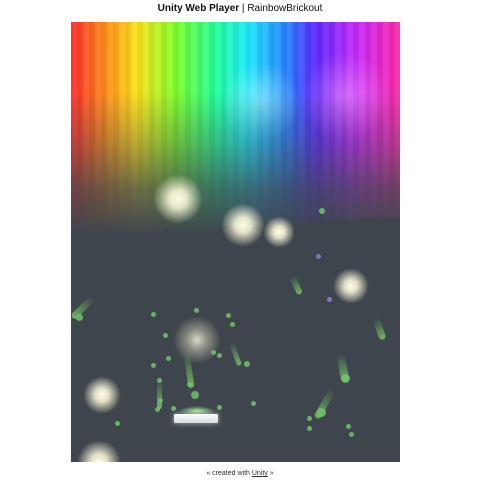  I want to click on footer-prefix: « created with, so click(229, 473).